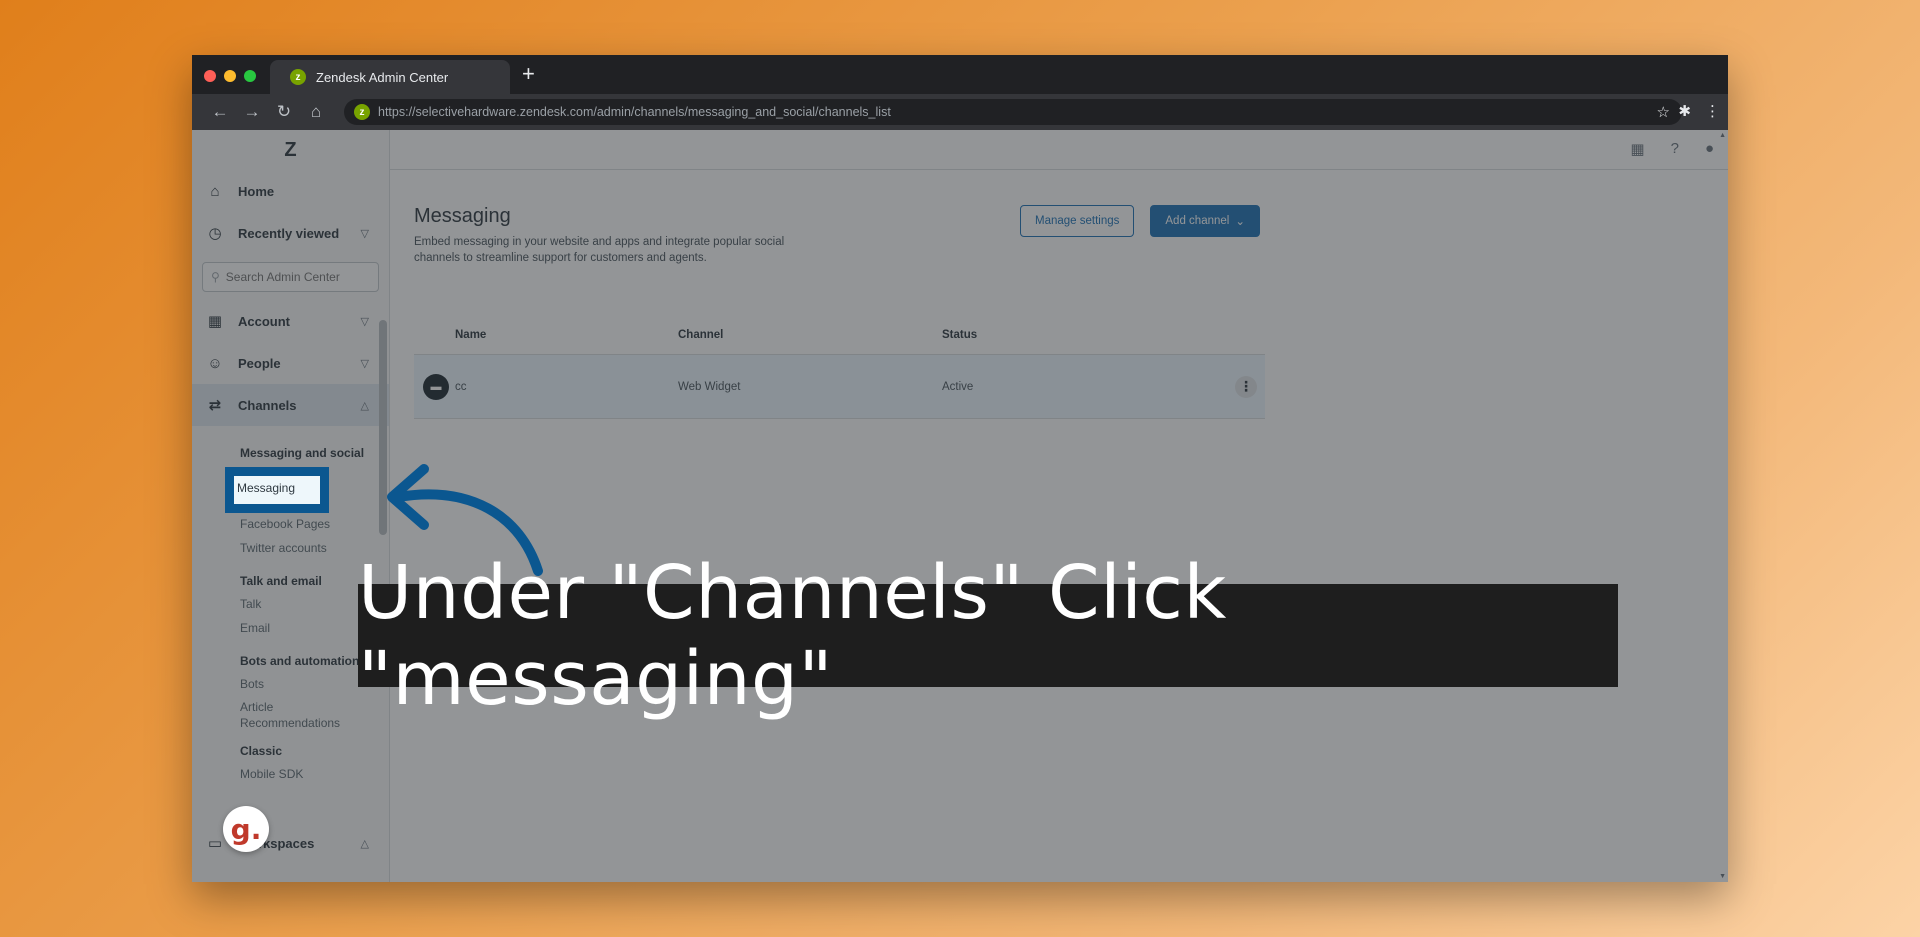  What do you see at coordinates (316, 112) in the screenshot?
I see `home-icon: ⌂` at bounding box center [316, 112].